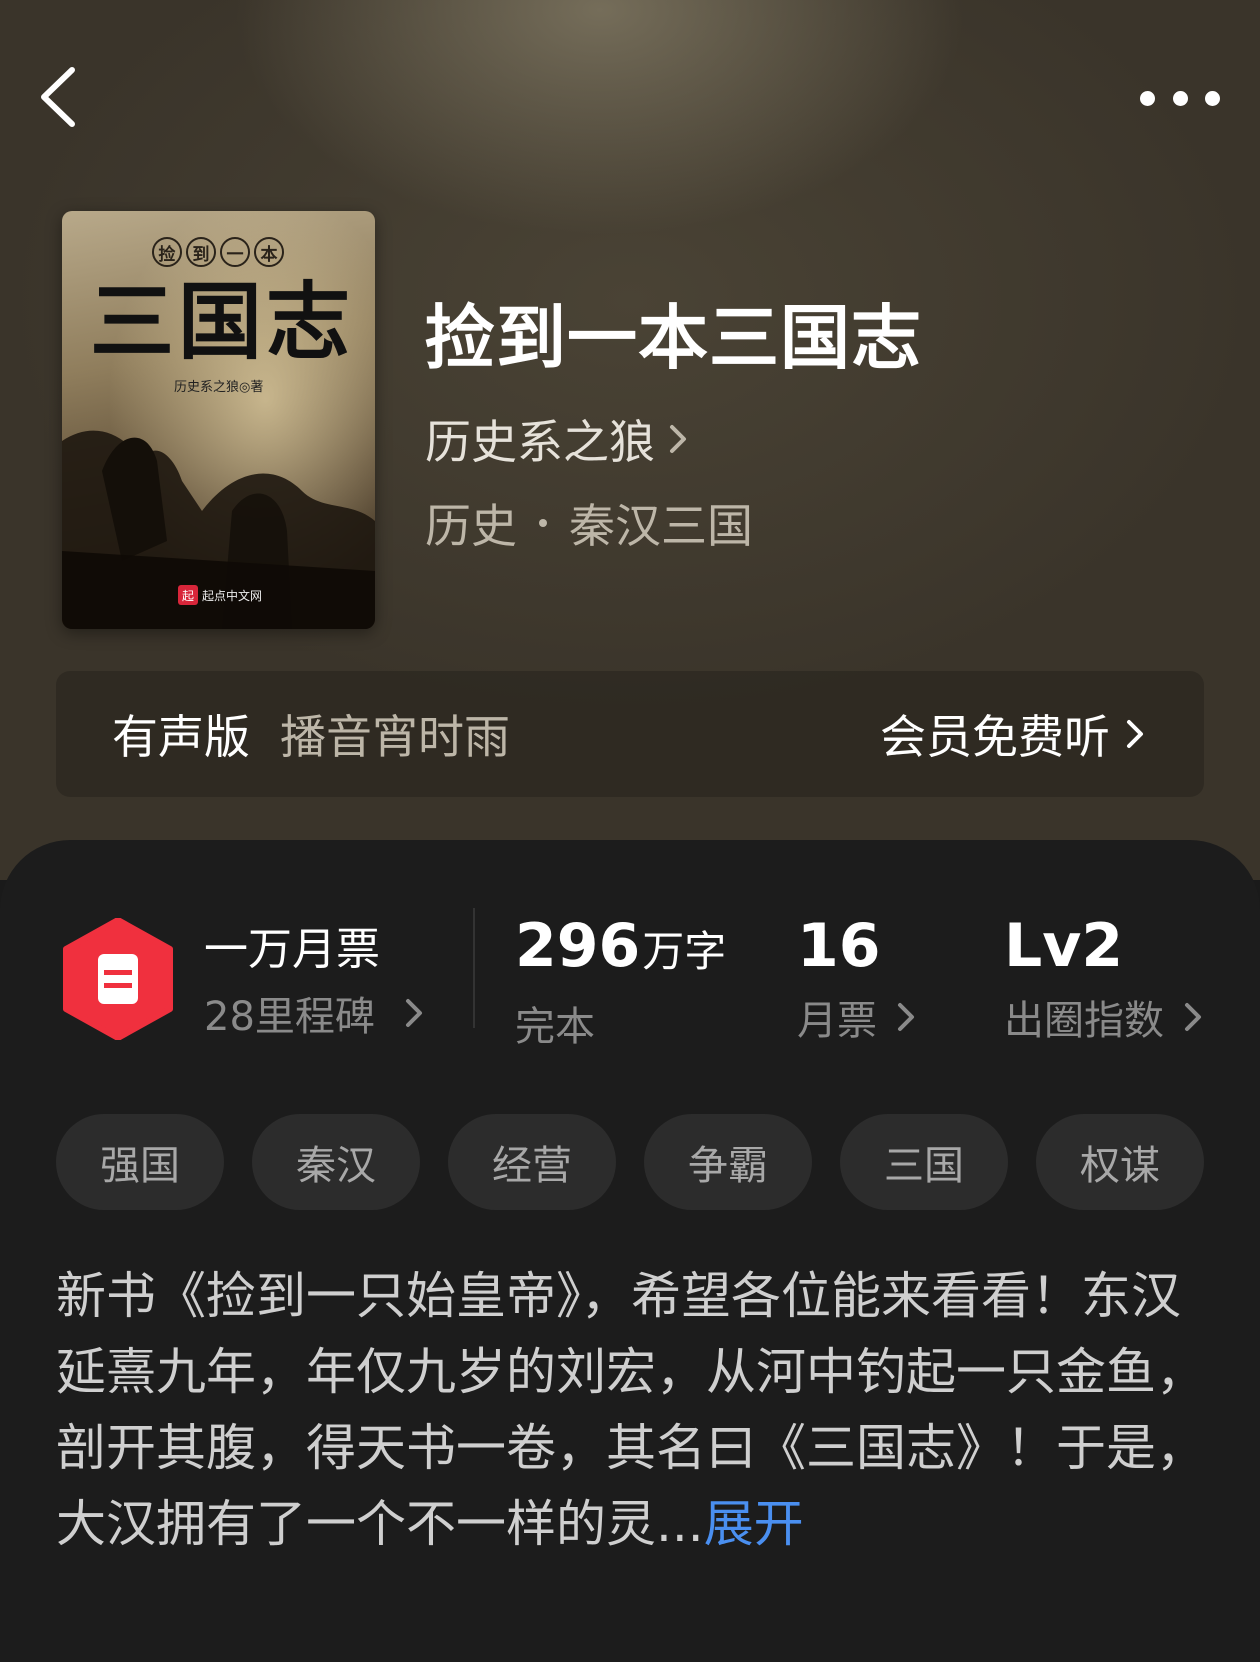 Image resolution: width=1260 pixels, height=1662 pixels. What do you see at coordinates (532, 1162) in the screenshot?
I see `tag-chip: 经营` at bounding box center [532, 1162].